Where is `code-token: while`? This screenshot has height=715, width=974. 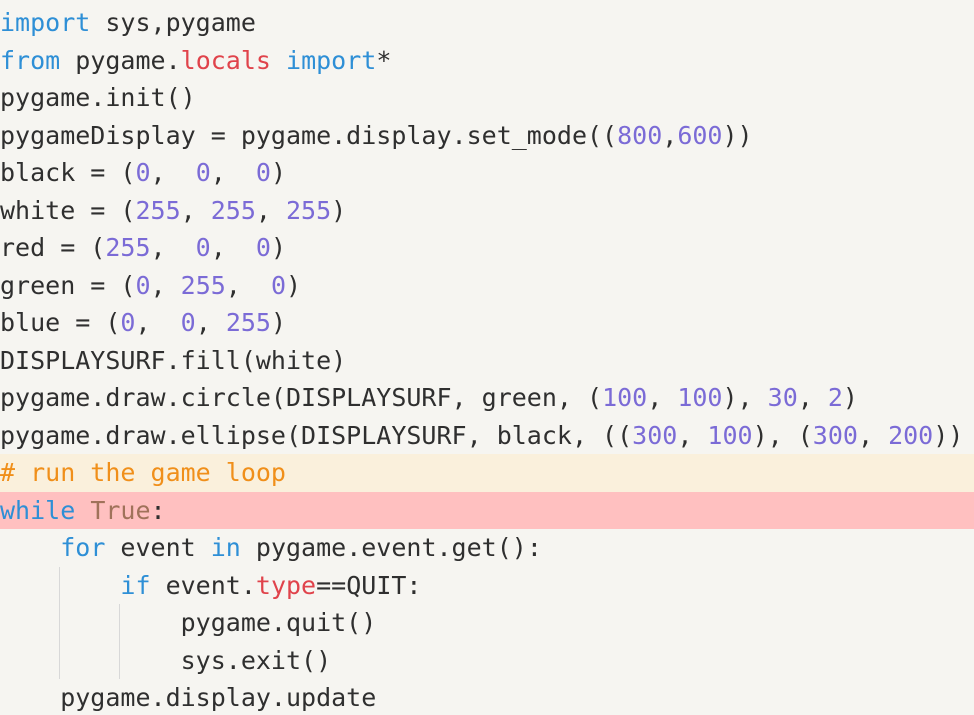
code-token: while is located at coordinates (38, 510).